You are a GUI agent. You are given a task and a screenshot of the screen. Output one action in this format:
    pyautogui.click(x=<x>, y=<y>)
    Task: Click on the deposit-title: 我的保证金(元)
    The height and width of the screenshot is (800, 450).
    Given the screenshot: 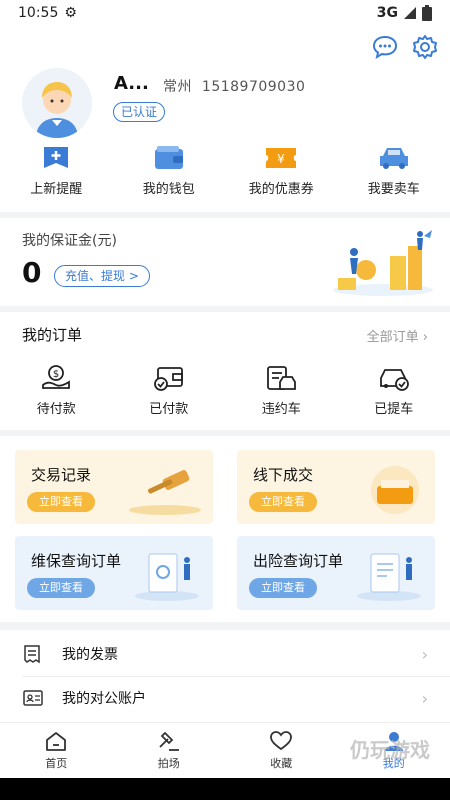 What is the action you would take?
    pyautogui.click(x=69, y=241)
    